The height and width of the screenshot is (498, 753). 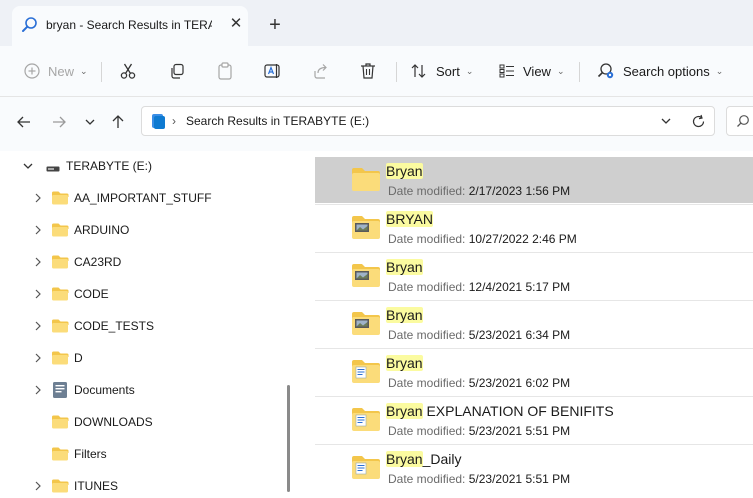 I want to click on back-button, so click(x=24, y=123).